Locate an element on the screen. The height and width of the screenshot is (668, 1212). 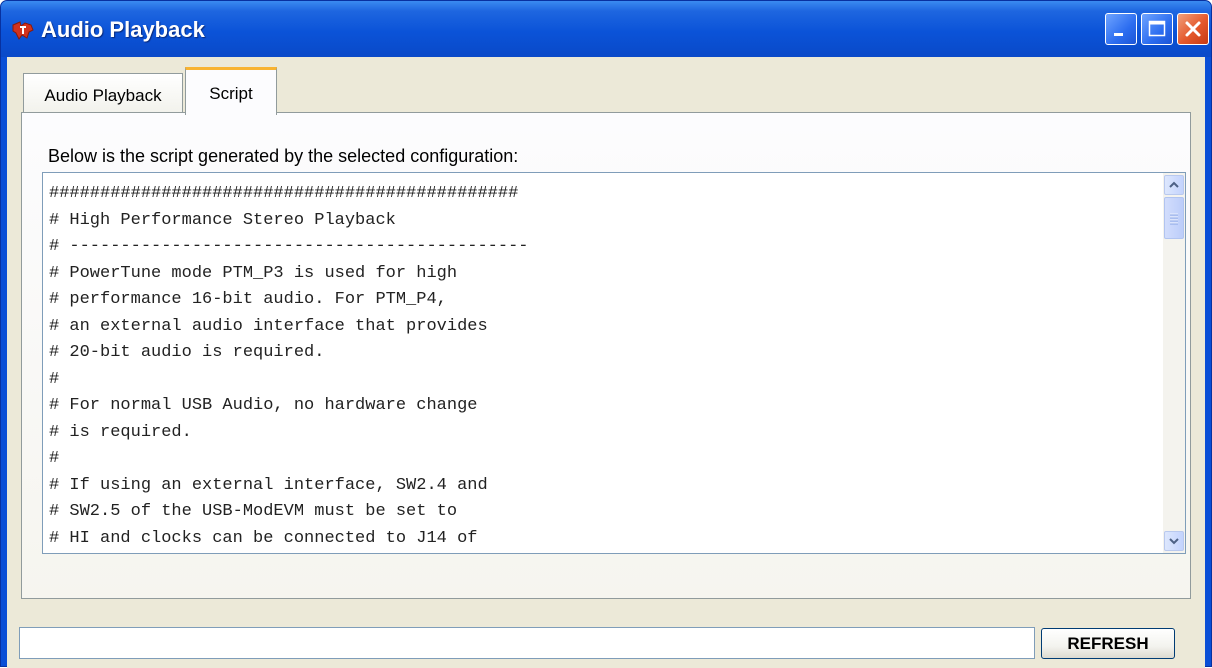
close-button is located at coordinates (1193, 29).